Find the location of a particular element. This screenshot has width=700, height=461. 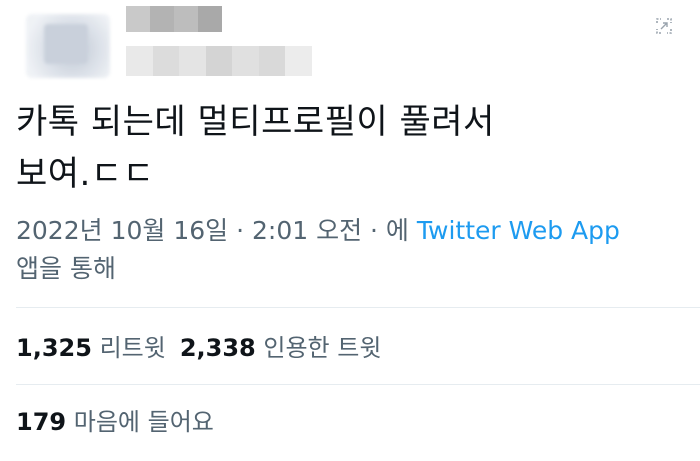

avatar is located at coordinates (68, 46).